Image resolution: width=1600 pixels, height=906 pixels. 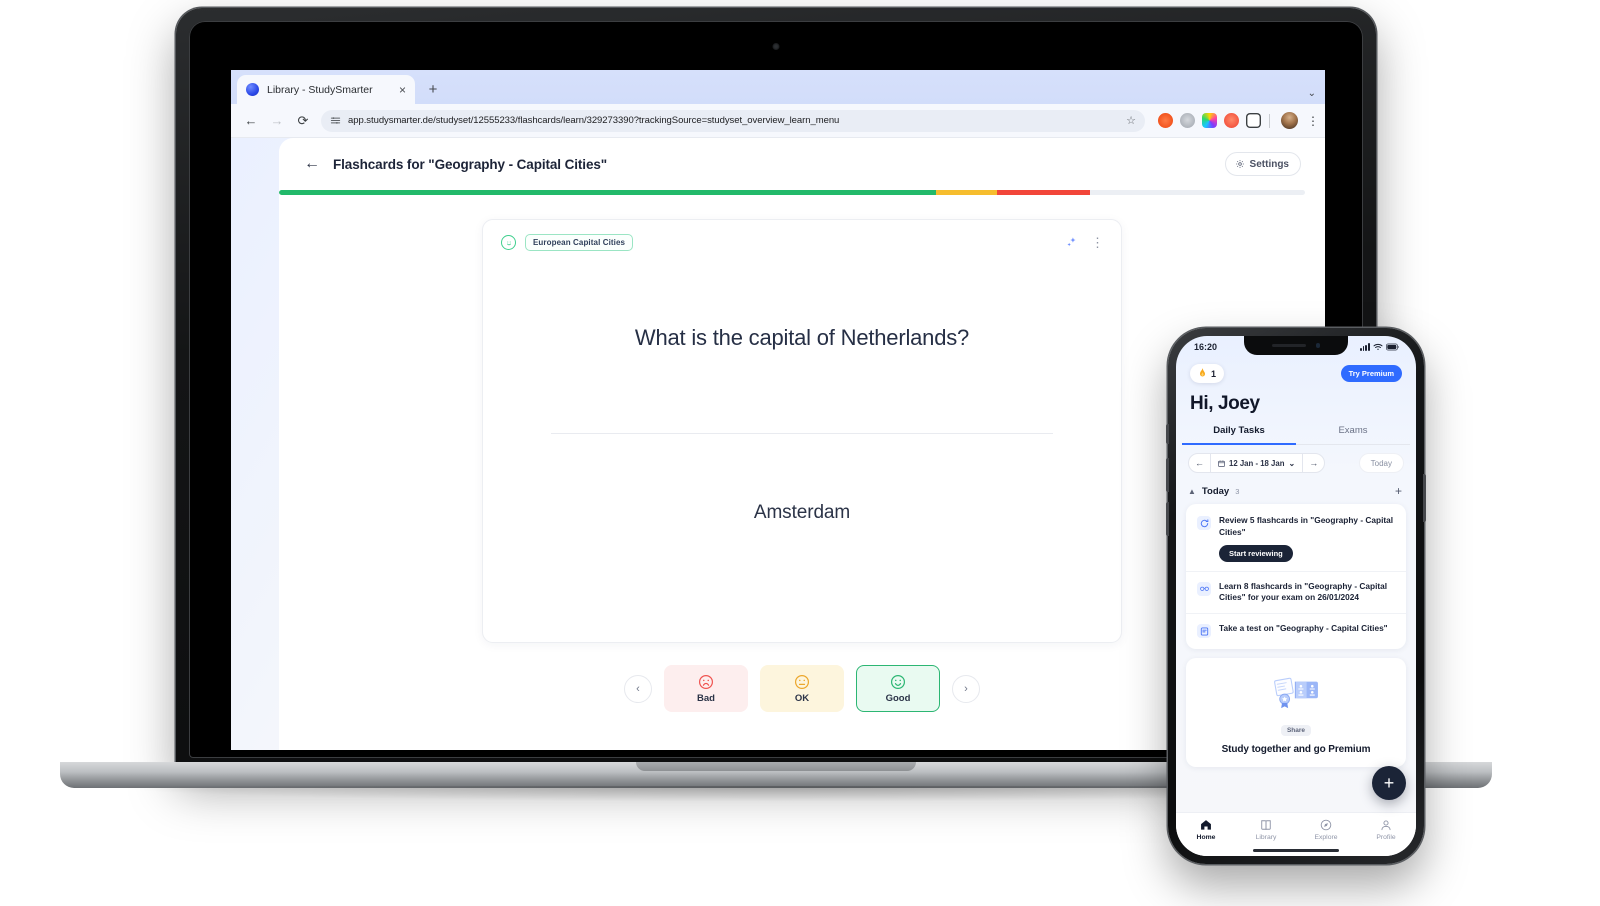 I want to click on date-navigation-row: ← 12 Jan - 18 Jan ⌄ → Today, so click(x=1296, y=459).